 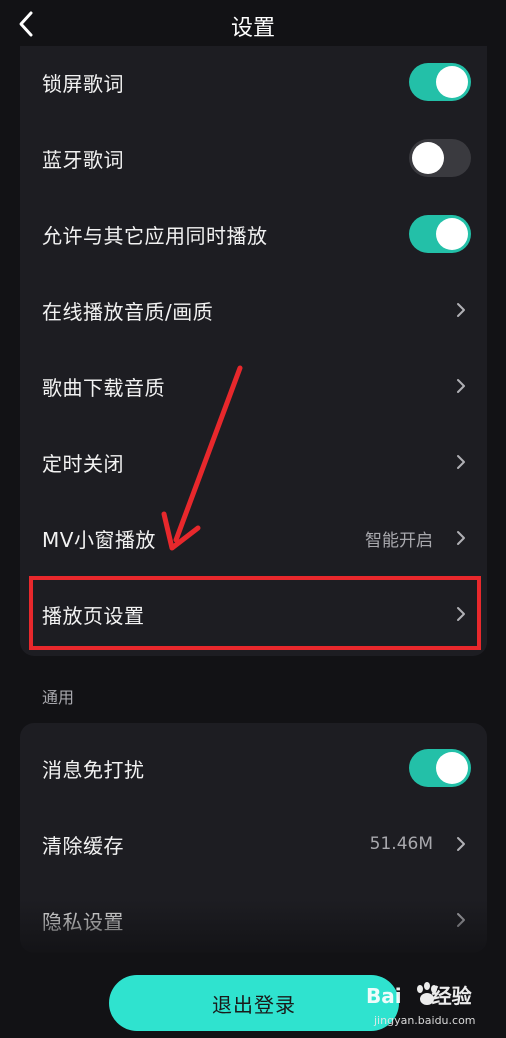 What do you see at coordinates (253, 768) in the screenshot?
I see `setting-row-do-not-disturb: 消息免打扰` at bounding box center [253, 768].